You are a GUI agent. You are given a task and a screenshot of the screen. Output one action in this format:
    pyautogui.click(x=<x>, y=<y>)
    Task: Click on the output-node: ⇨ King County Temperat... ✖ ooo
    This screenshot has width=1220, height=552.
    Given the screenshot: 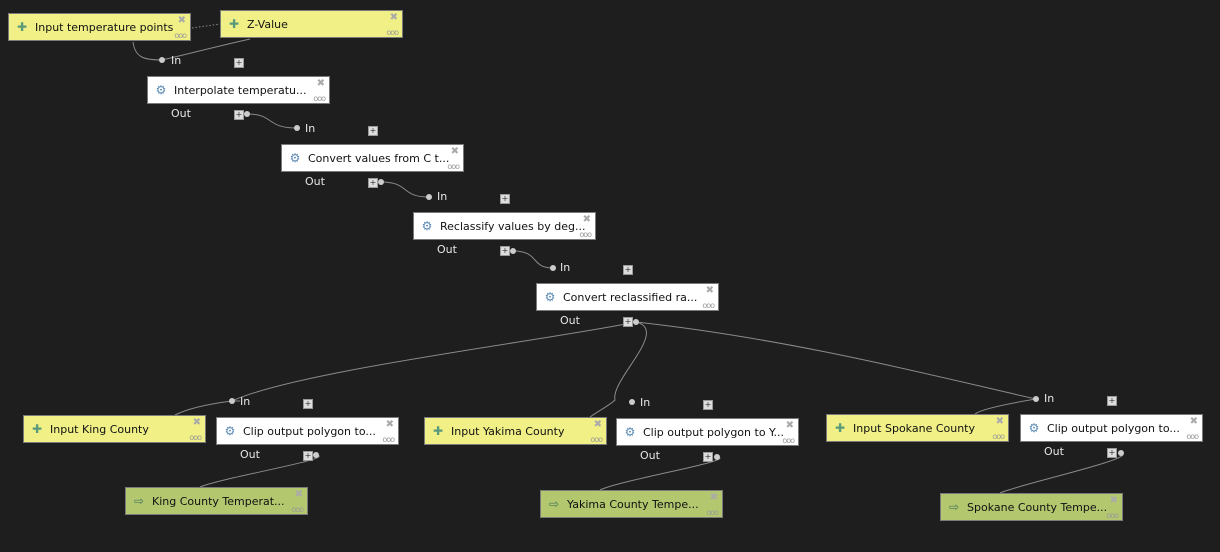 What is the action you would take?
    pyautogui.click(x=216, y=501)
    